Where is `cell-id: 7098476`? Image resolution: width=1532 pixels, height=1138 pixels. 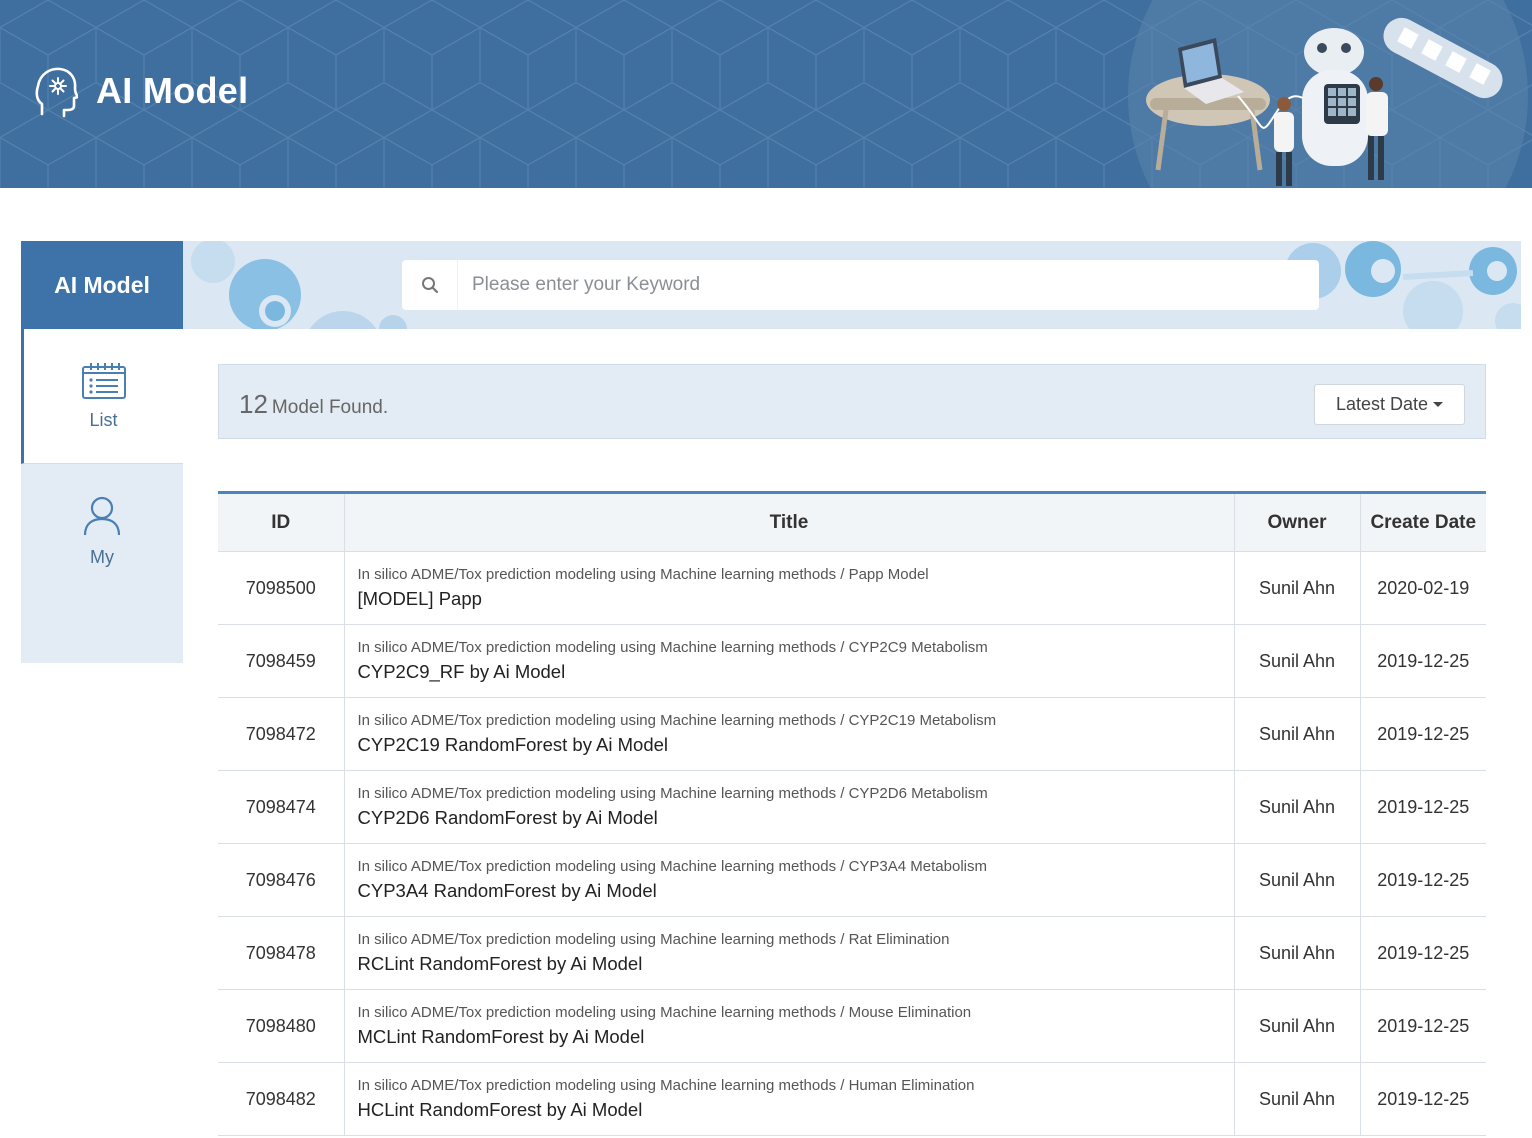
cell-id: 7098476 is located at coordinates (281, 880).